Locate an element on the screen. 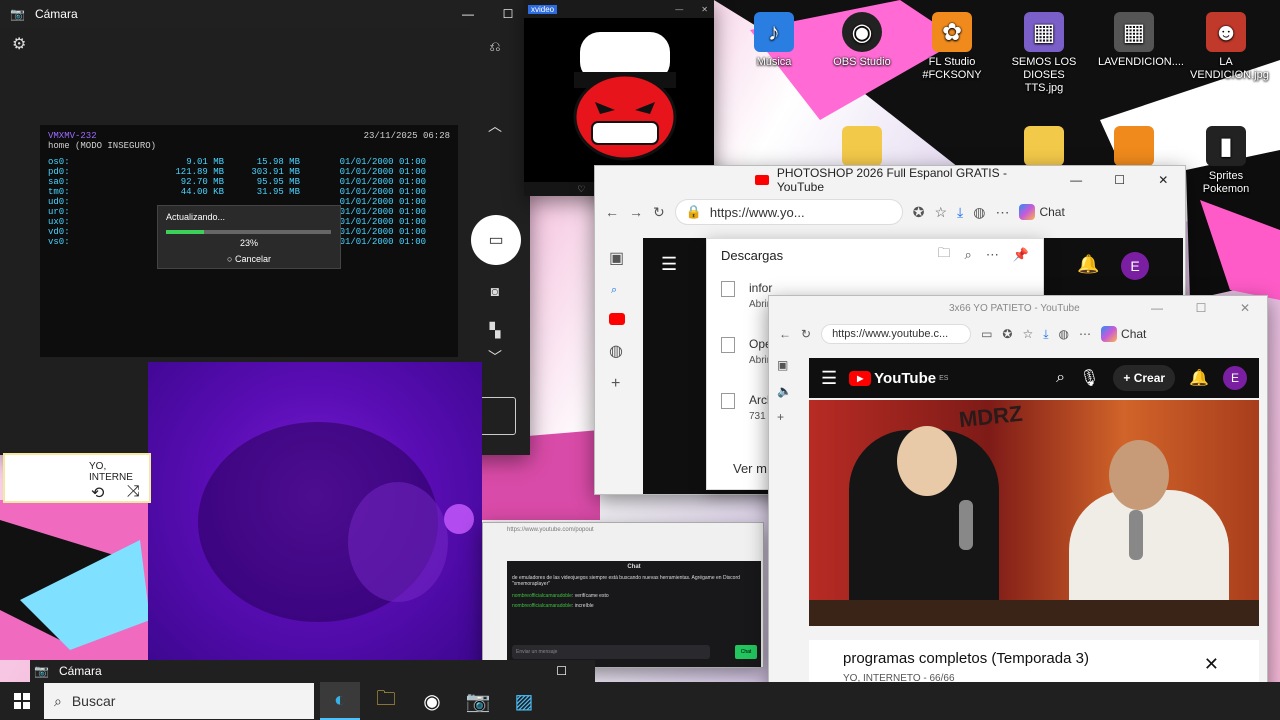 The image size is (1280, 720). desktop-icon-label: Sprites Pokemon is located at coordinates (1226, 182).